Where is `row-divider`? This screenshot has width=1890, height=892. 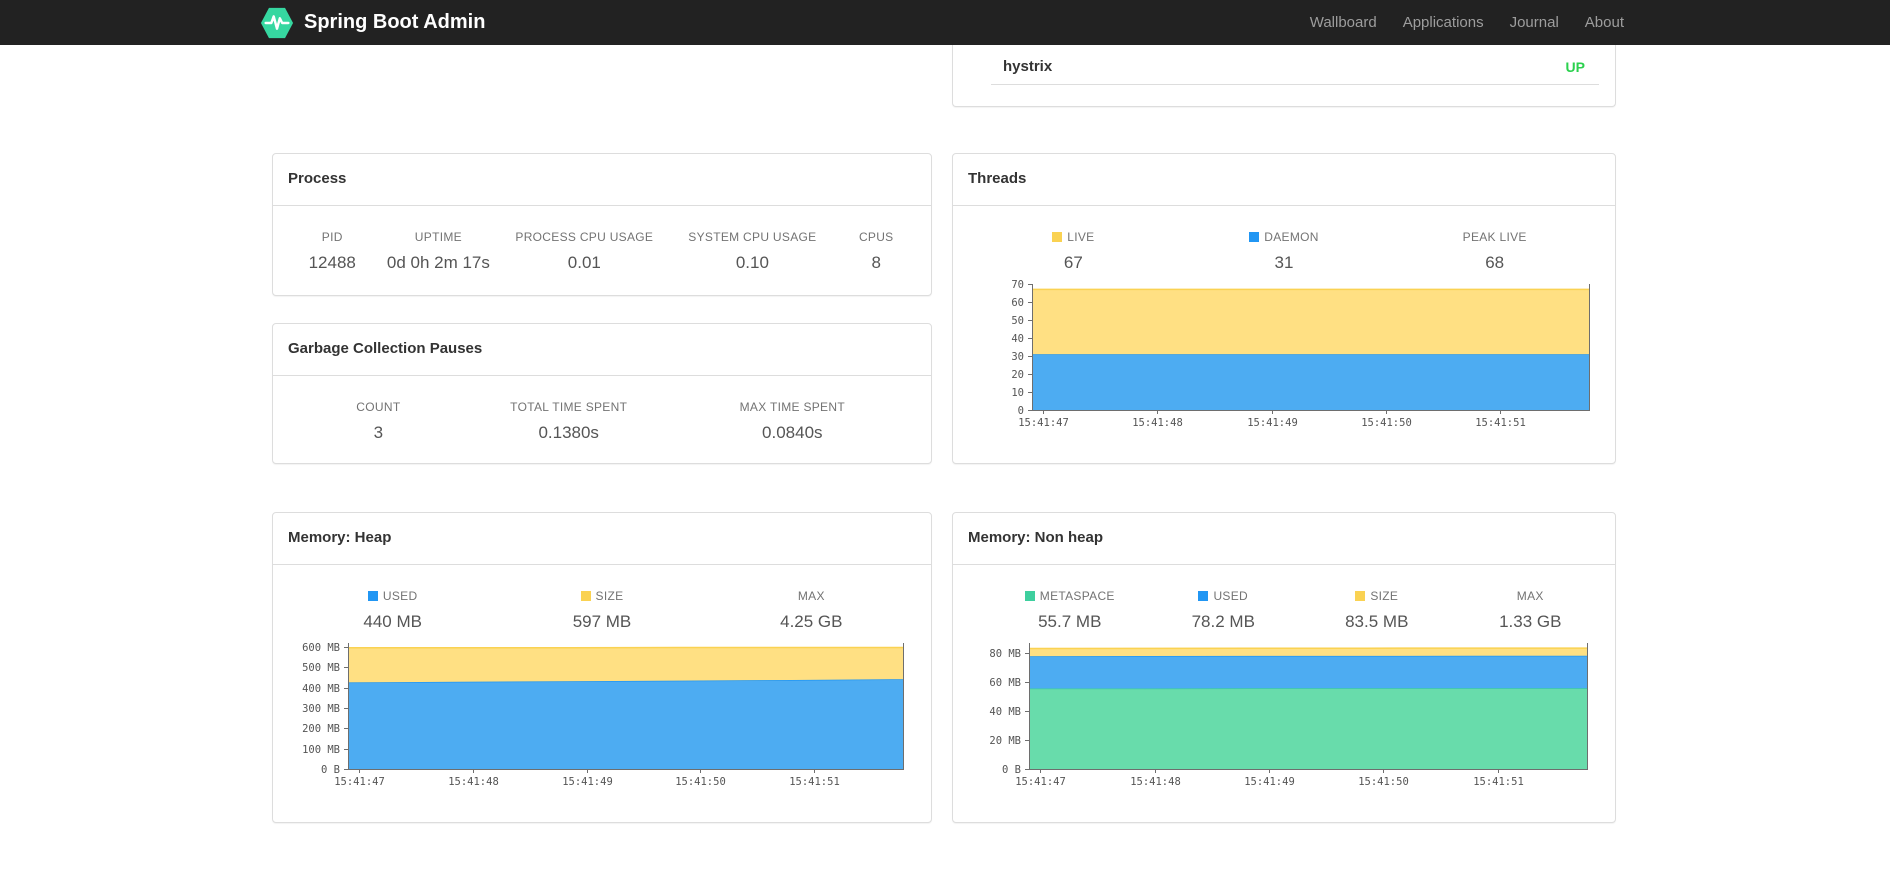
row-divider is located at coordinates (1295, 84).